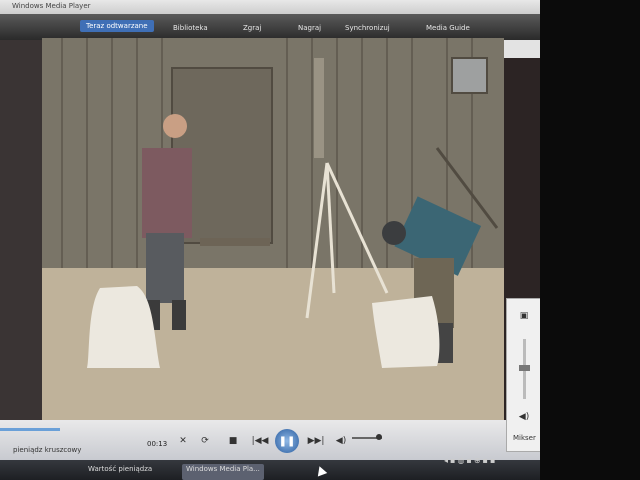 The width and height of the screenshot is (640, 480). I want to click on mixer-knob, so click(524, 368).